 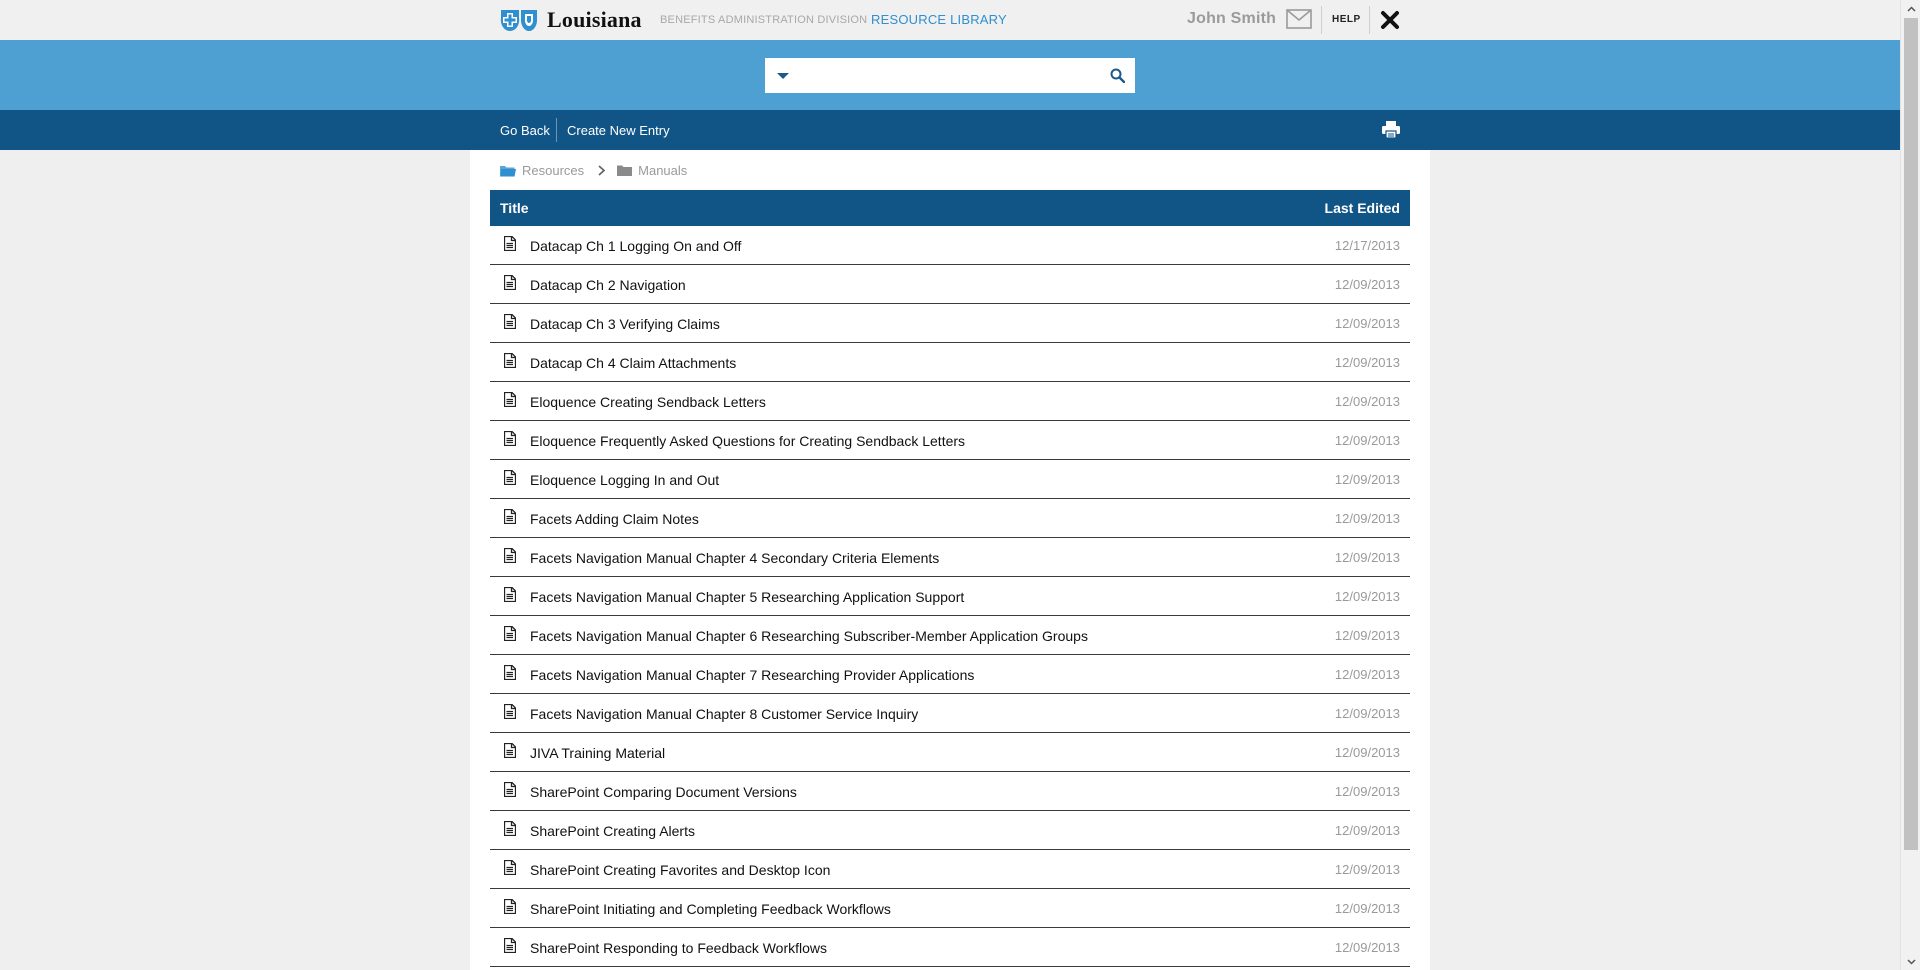 What do you see at coordinates (1362, 208) in the screenshot?
I see `column-header-last-edited: Last Edited` at bounding box center [1362, 208].